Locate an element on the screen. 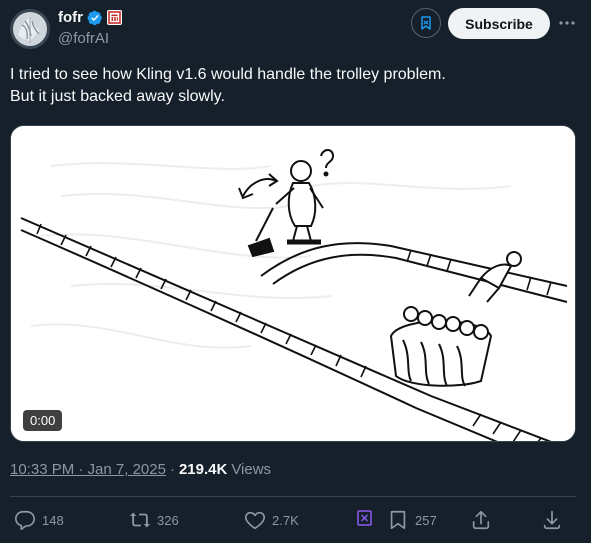 This screenshot has height=543, width=591. repost-button: 326 is located at coordinates (154, 520).